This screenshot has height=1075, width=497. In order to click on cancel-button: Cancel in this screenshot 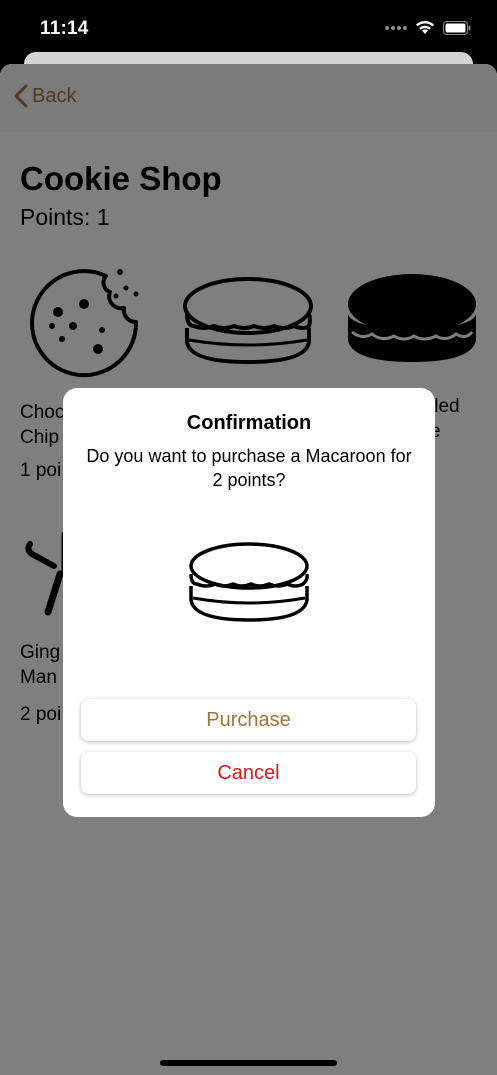, I will do `click(248, 773)`.